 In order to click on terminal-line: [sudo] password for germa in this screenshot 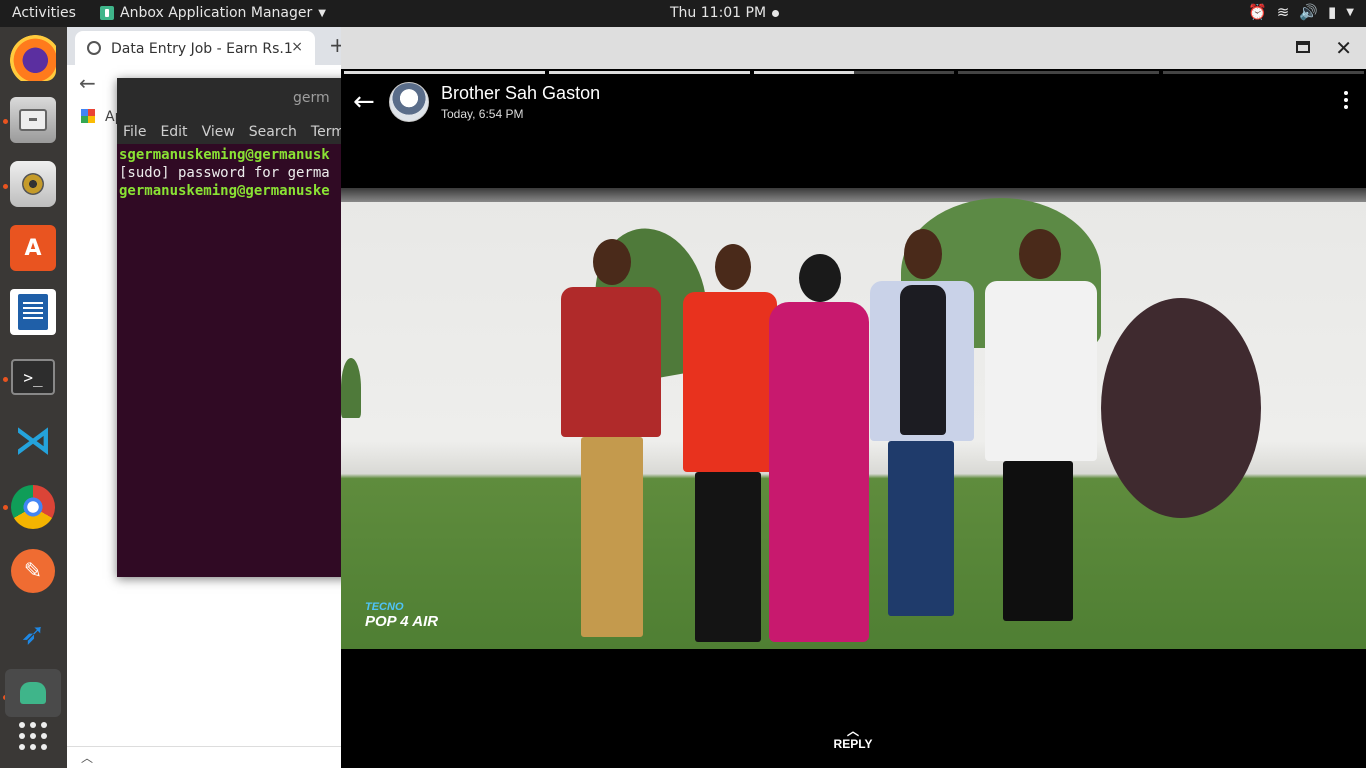, I will do `click(224, 173)`.